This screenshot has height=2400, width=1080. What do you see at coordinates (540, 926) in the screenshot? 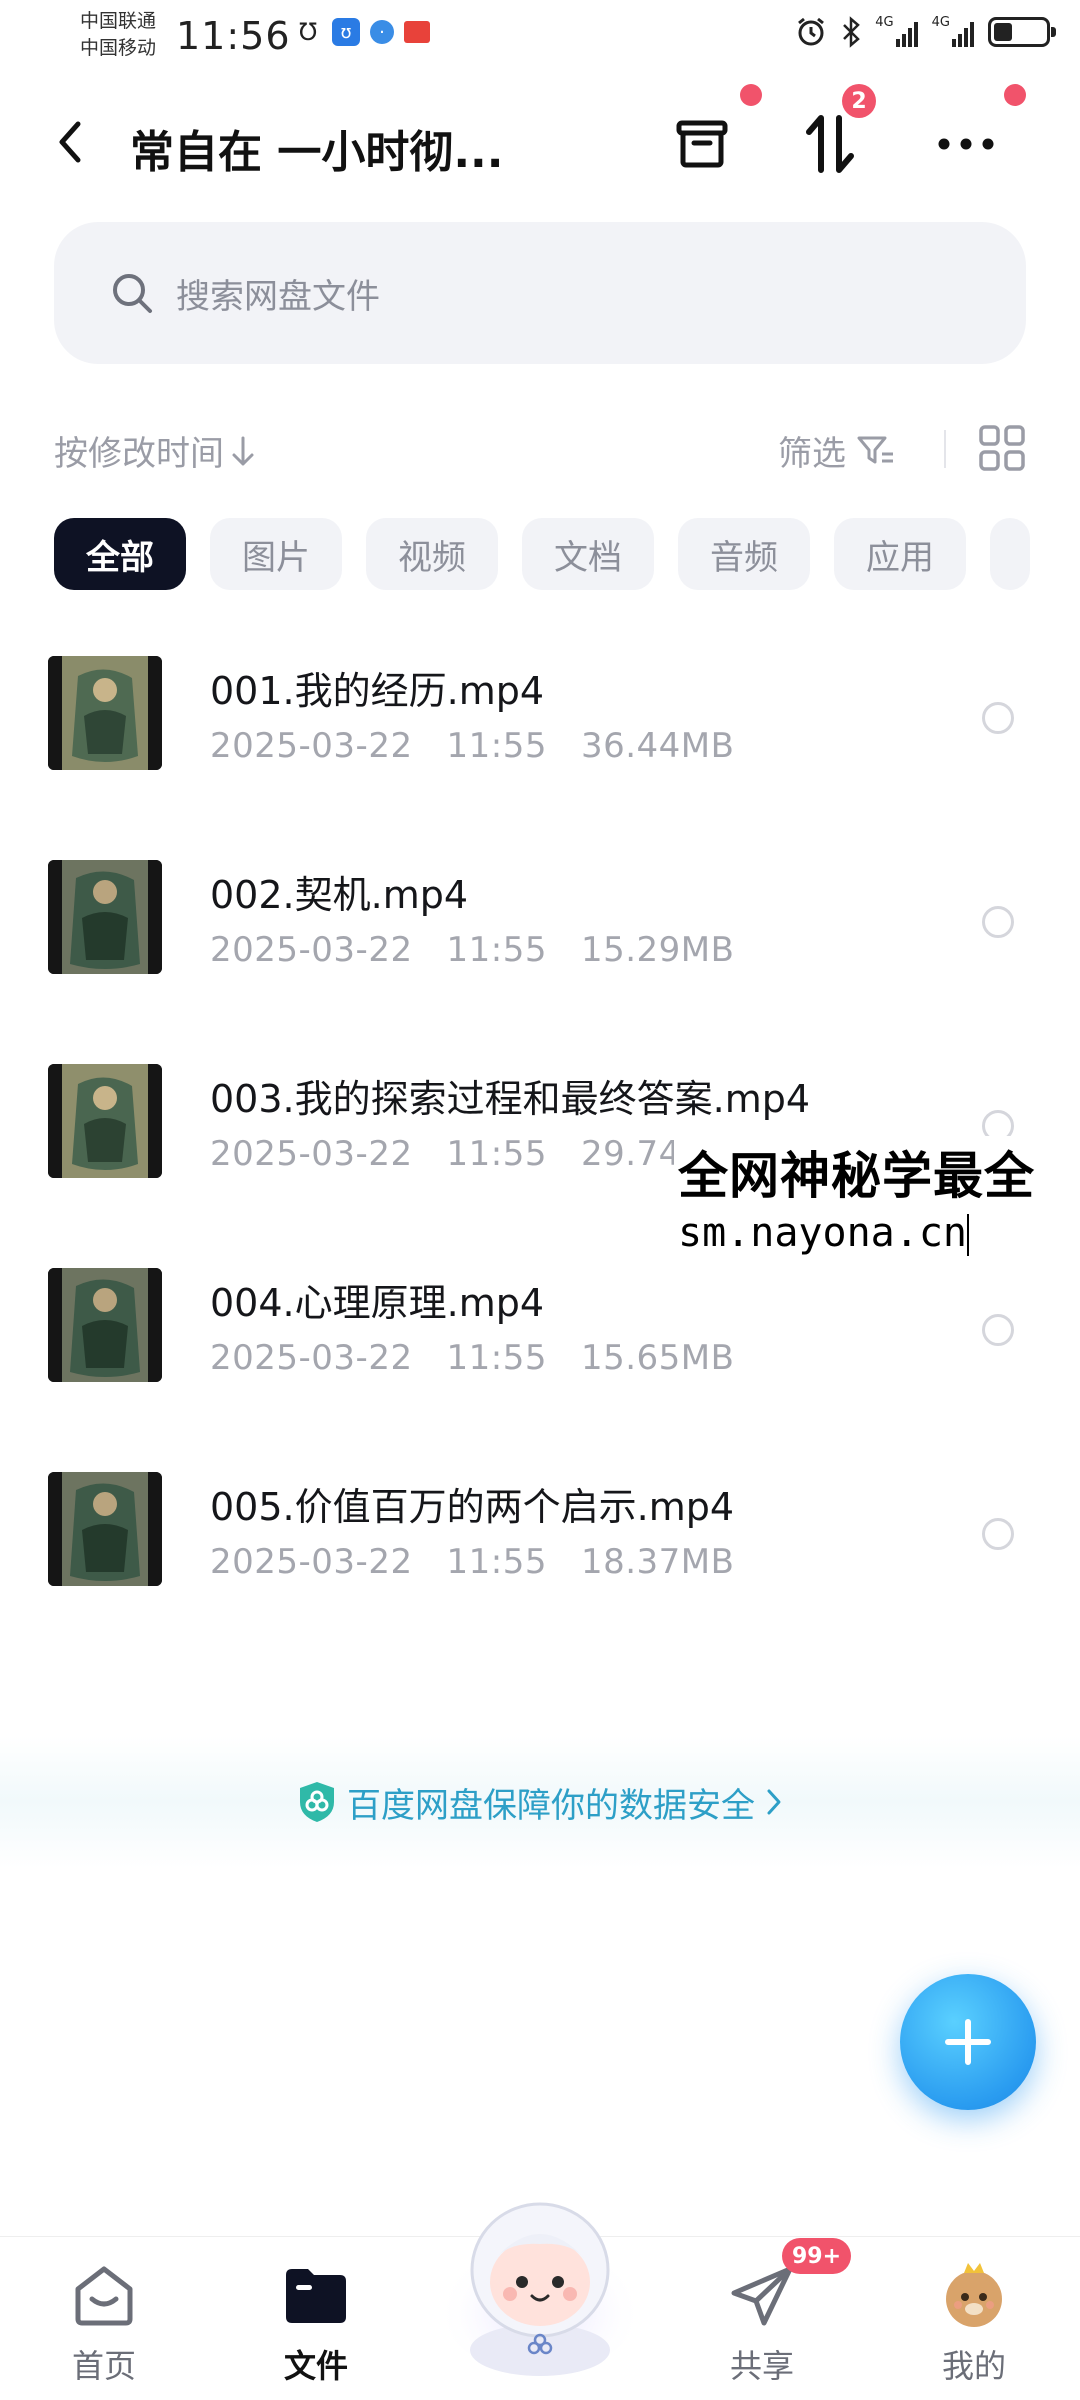
I see `file-row: 002.契机.mp4 2025-03-22 11:55 15.29MB` at bounding box center [540, 926].